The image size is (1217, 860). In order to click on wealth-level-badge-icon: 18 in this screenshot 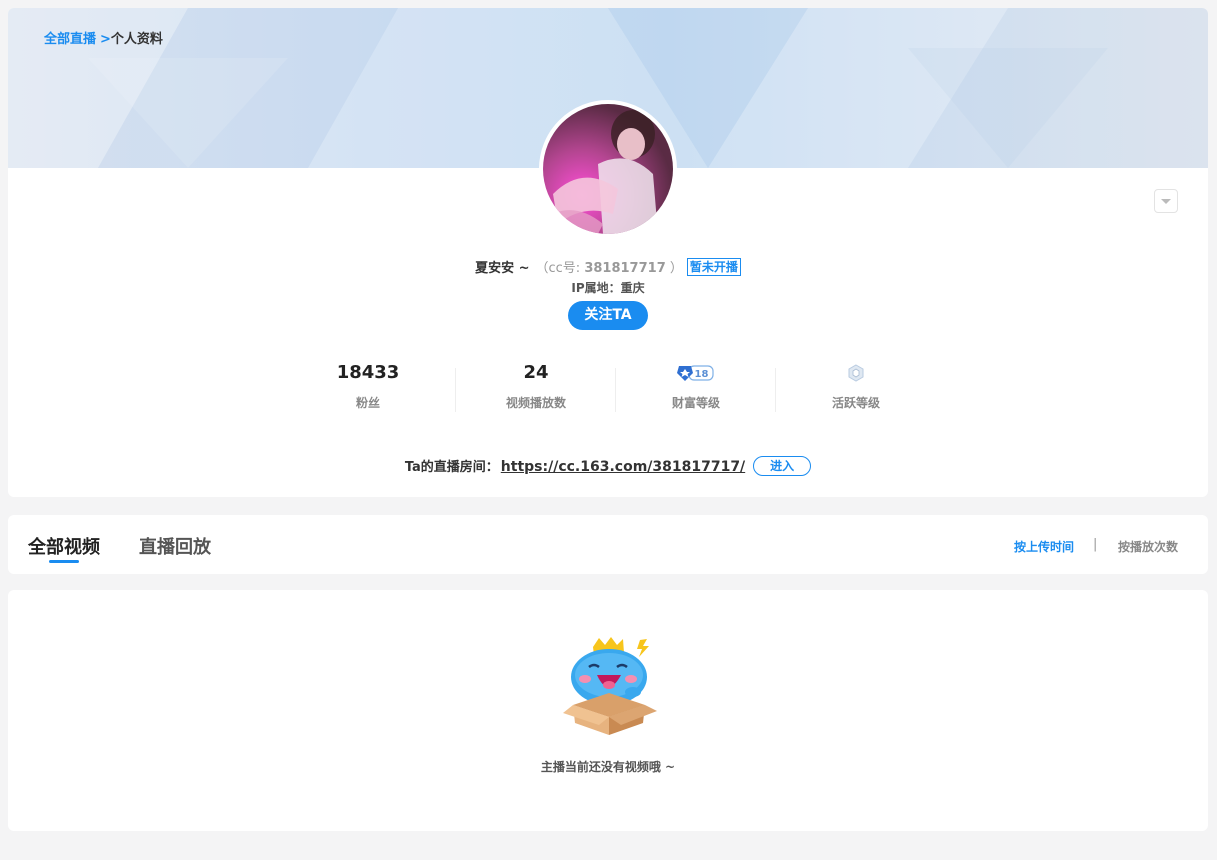, I will do `click(695, 373)`.